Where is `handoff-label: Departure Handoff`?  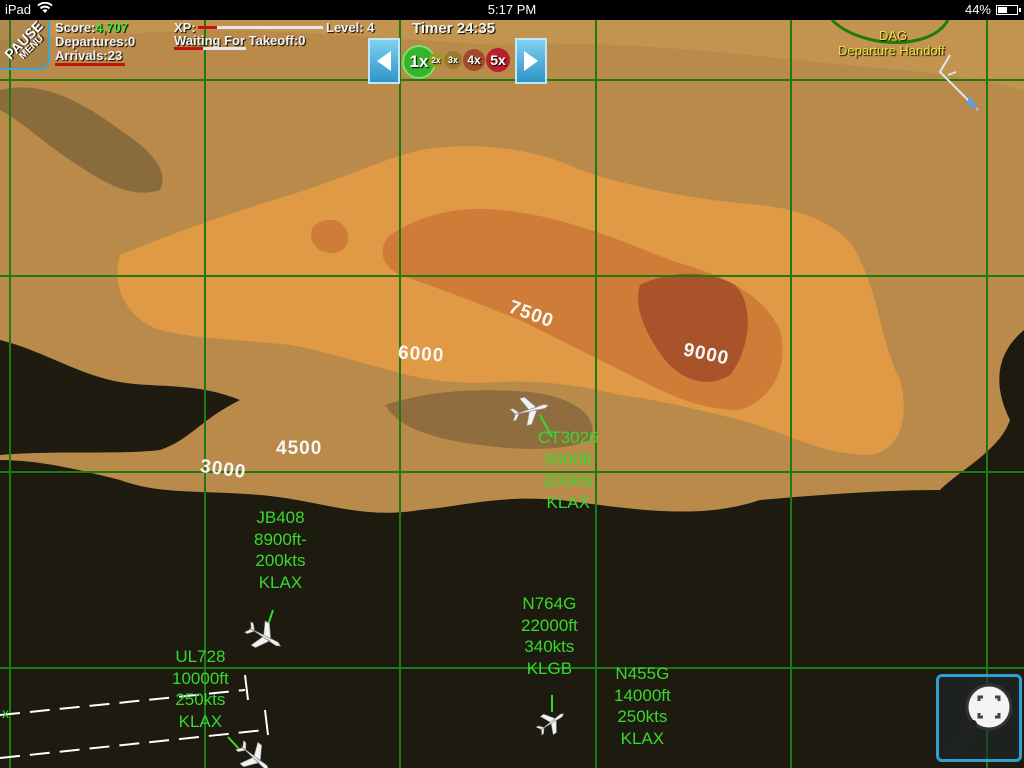
handoff-label: Departure Handoff is located at coordinates (891, 50).